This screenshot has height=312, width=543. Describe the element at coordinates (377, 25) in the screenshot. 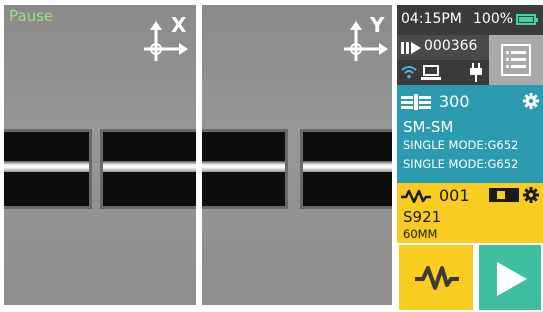

I see `axis-label-y: Y` at that location.